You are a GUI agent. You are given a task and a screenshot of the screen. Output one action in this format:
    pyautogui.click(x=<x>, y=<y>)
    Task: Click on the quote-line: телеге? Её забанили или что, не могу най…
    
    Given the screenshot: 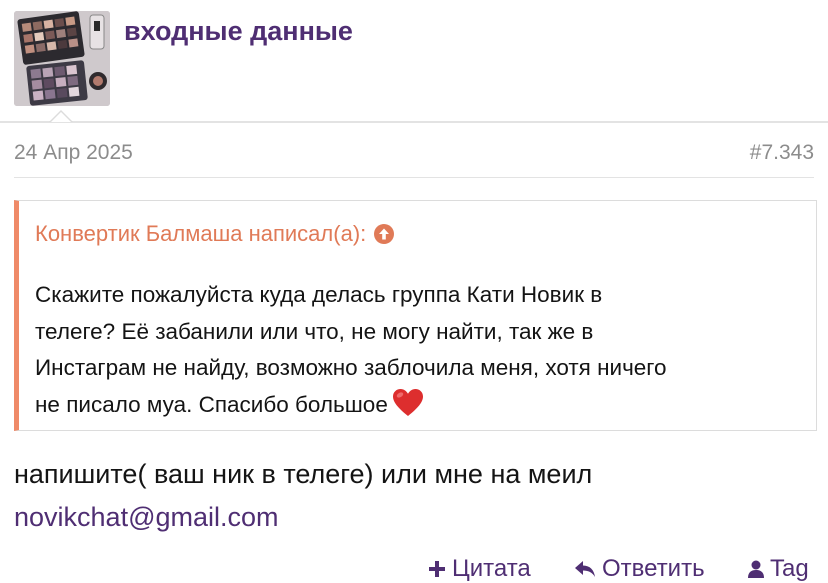 What is the action you would take?
    pyautogui.click(x=314, y=331)
    